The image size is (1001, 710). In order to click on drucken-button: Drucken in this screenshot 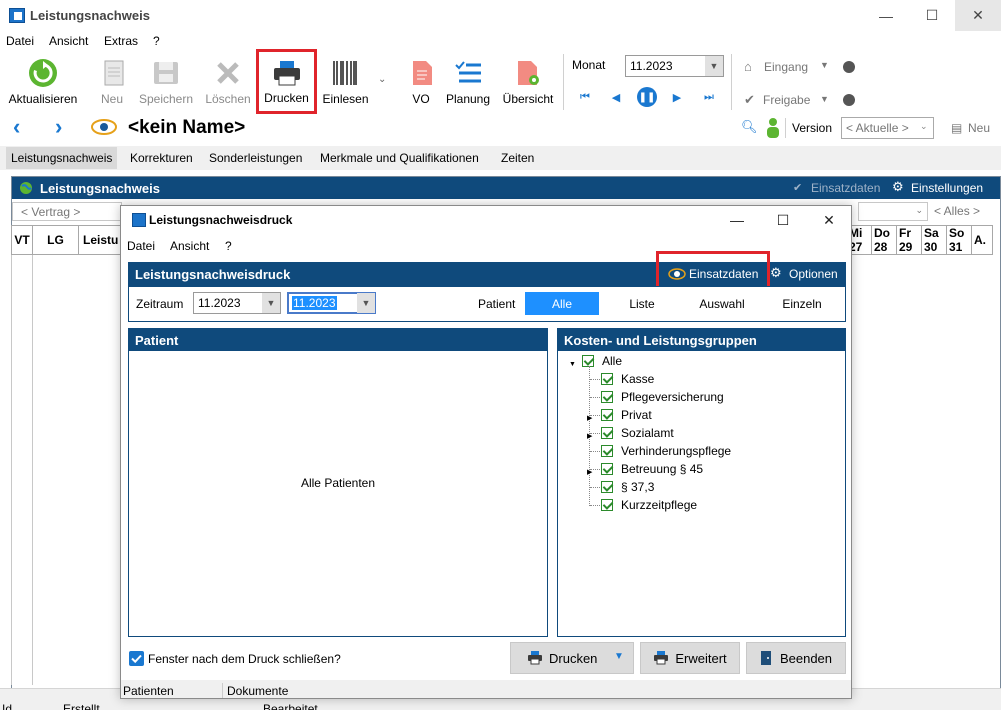, I will do `click(286, 81)`.